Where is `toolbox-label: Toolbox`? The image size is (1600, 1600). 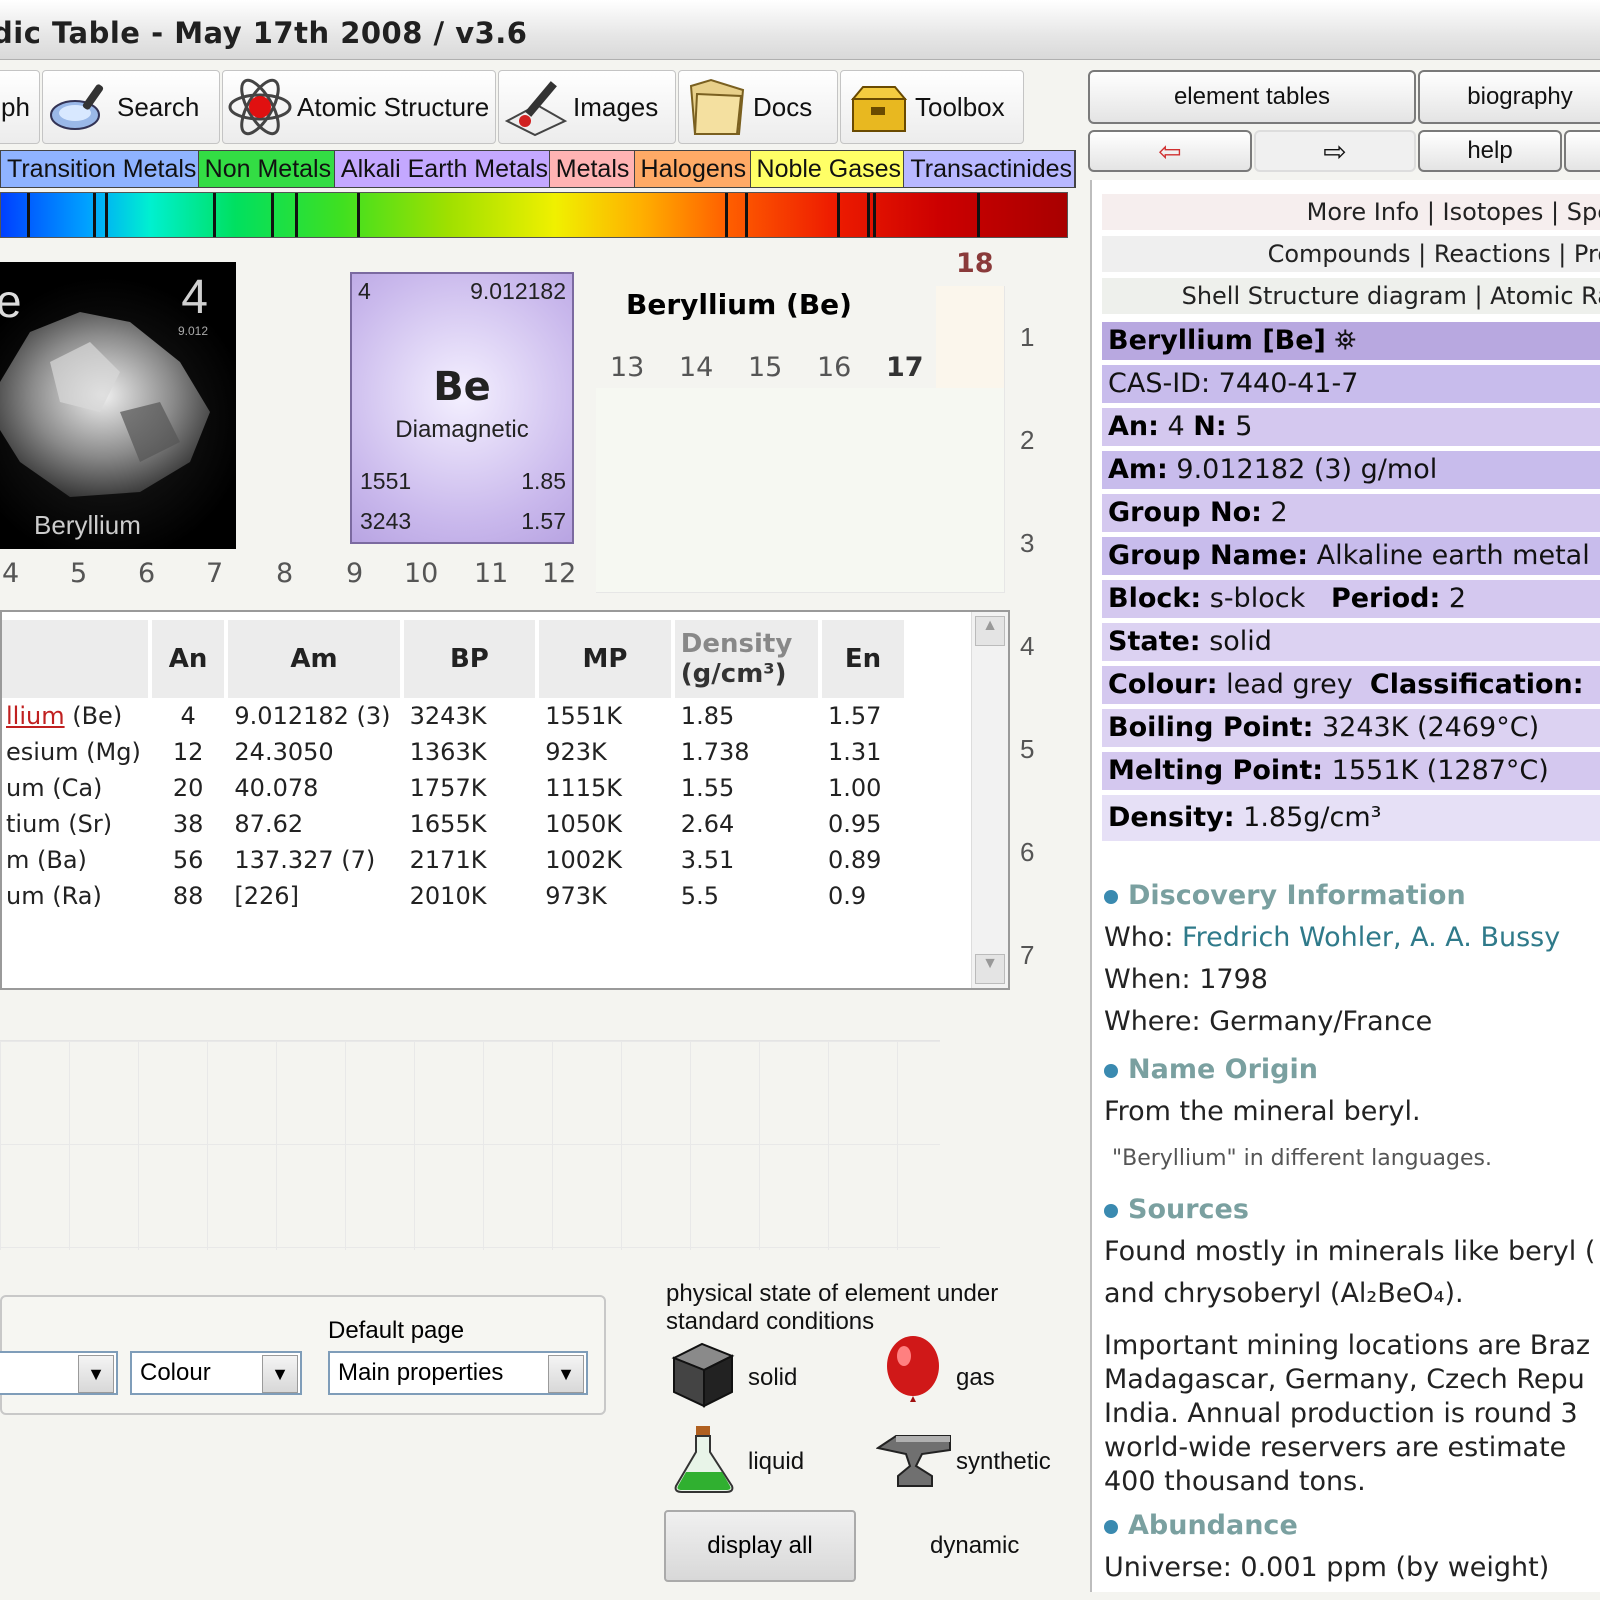
toolbox-label: Toolbox is located at coordinates (960, 106).